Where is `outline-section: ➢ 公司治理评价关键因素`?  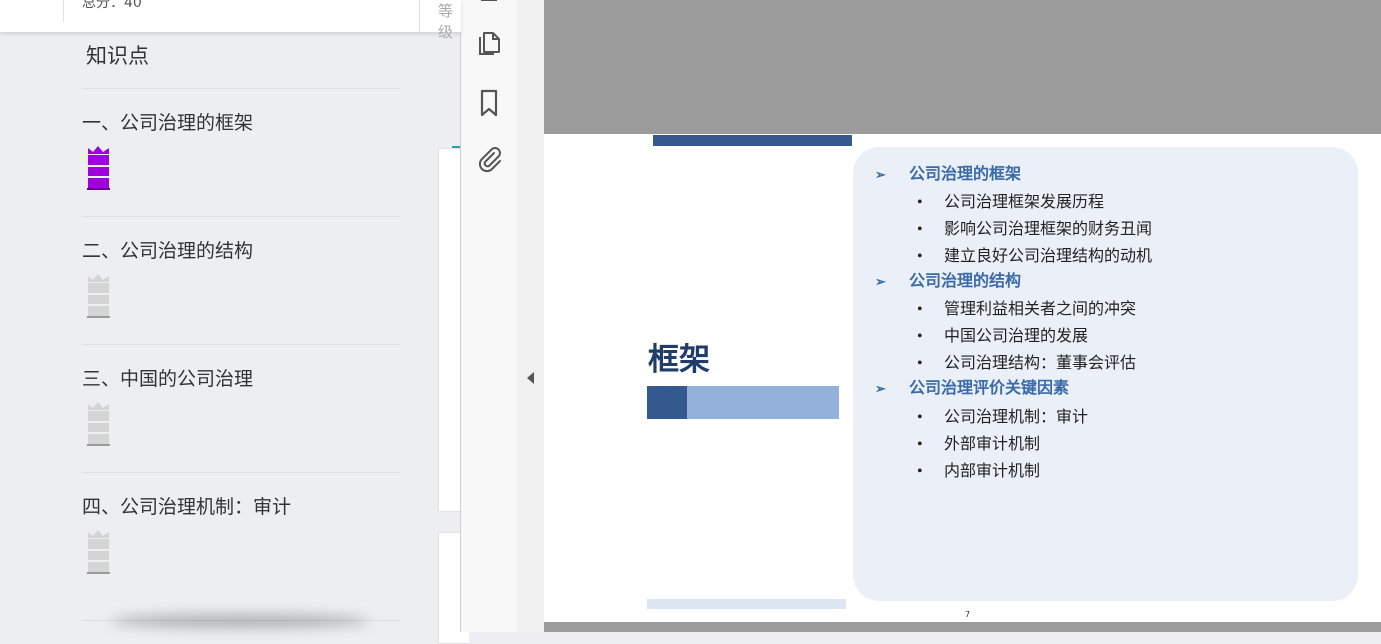 outline-section: ➢ 公司治理评价关键因素 is located at coordinates (972, 386).